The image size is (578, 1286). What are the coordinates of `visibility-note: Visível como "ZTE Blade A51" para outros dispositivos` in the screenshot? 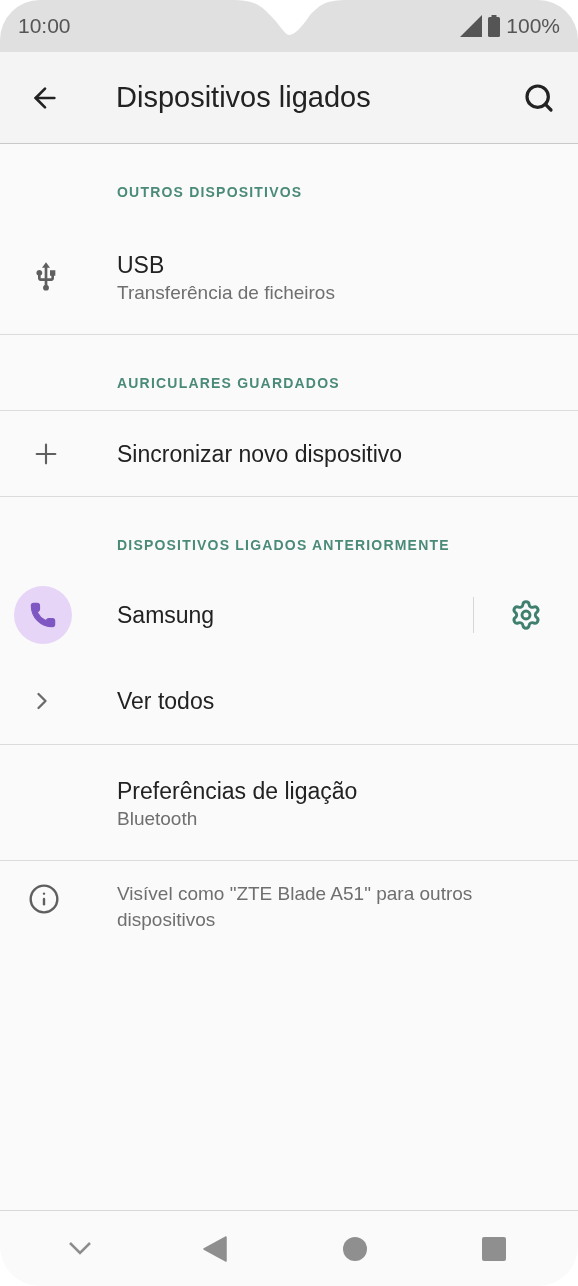 It's located at (295, 907).